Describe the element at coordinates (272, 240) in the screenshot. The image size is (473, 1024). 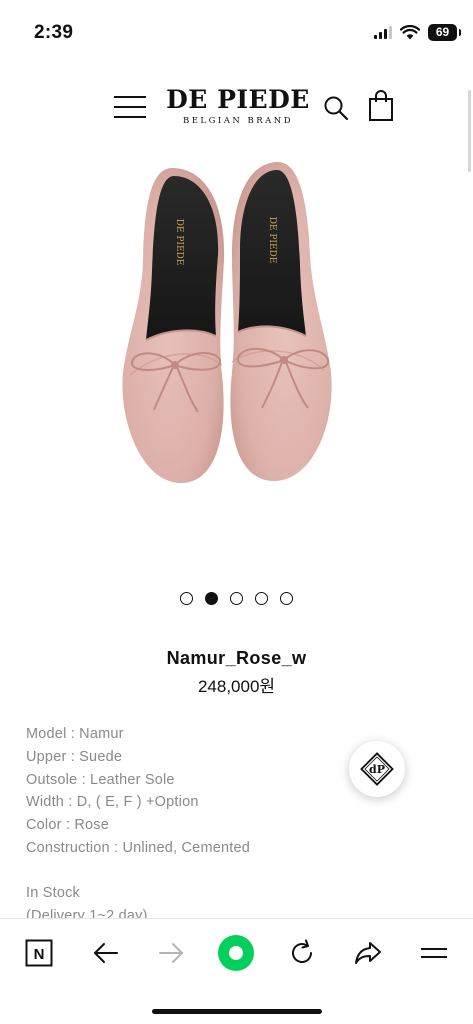
I see `right-insole-logo: DE PIEDE` at that location.